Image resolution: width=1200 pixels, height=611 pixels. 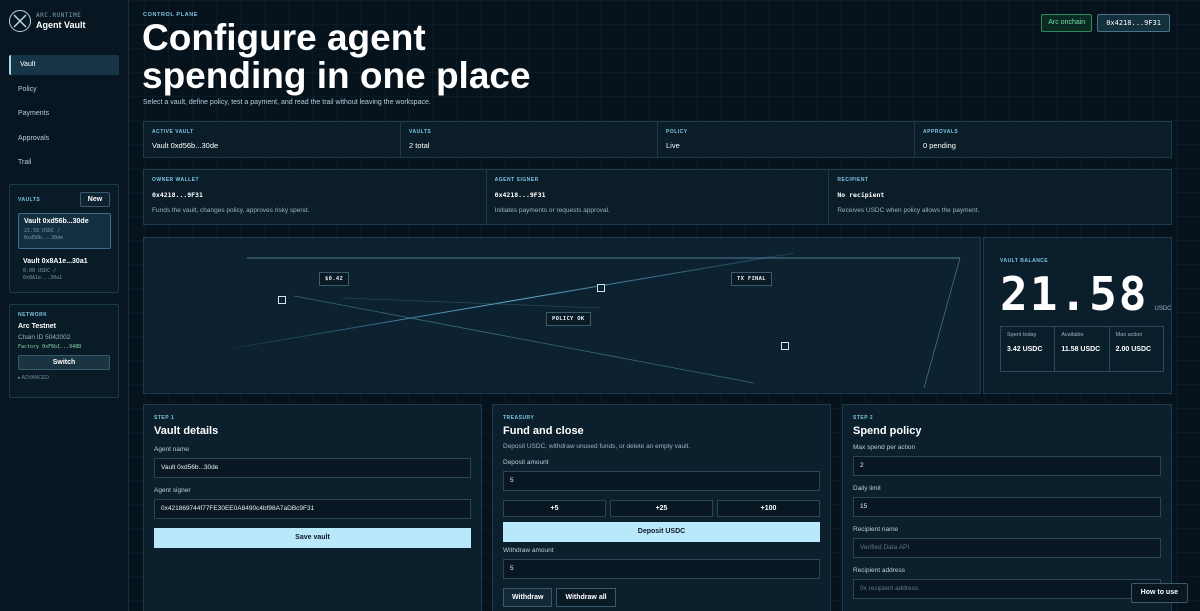 I want to click on agent-name-input: Vault 0xd56b...30de, so click(x=312, y=468).